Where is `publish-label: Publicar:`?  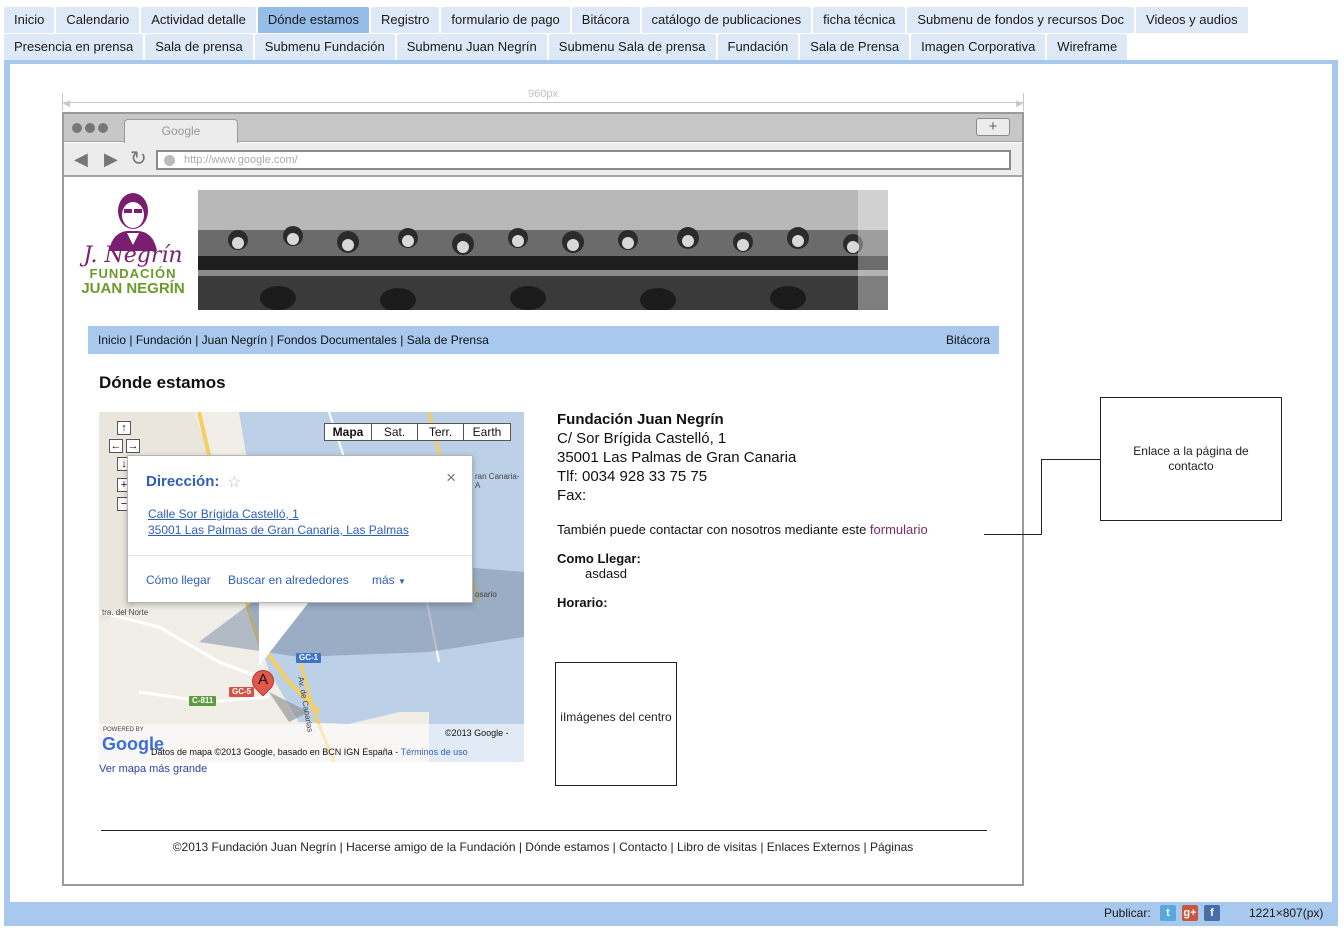 publish-label: Publicar: is located at coordinates (1127, 913).